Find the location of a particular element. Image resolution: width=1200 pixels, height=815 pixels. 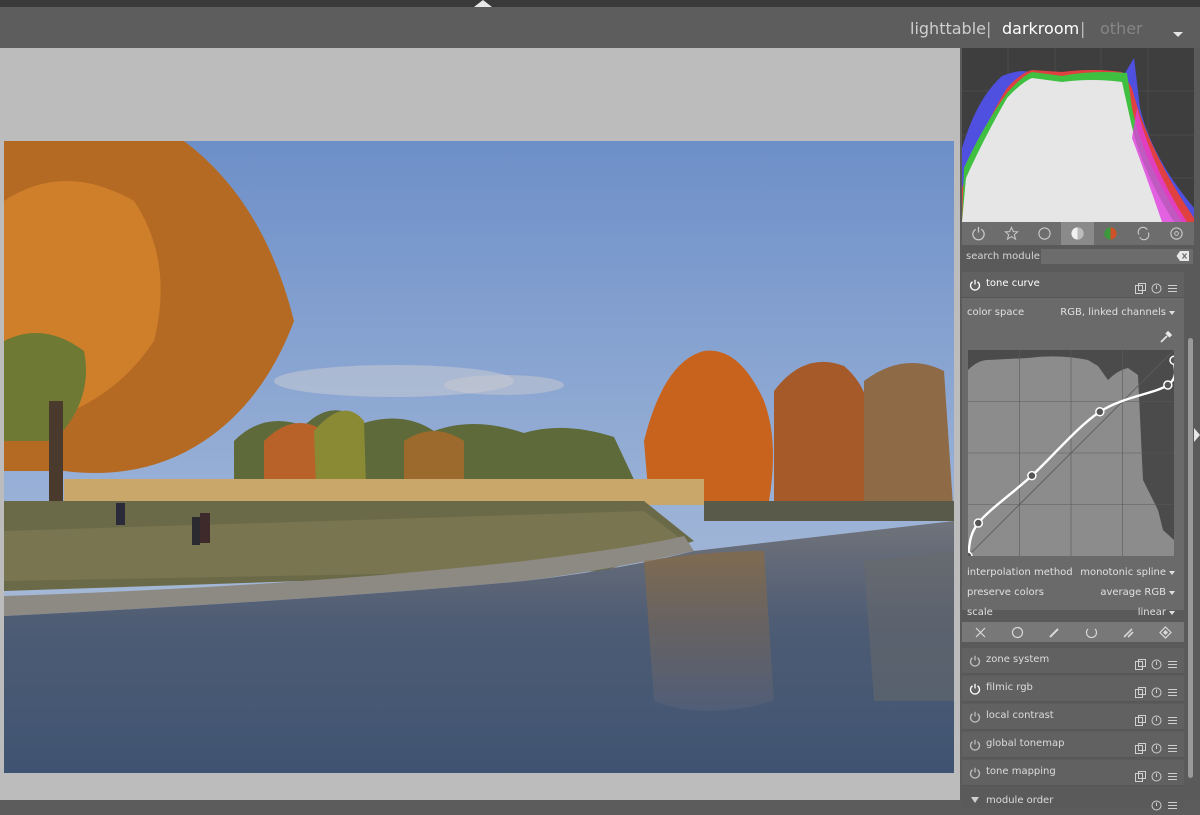

group-tab-favourites is located at coordinates (1011, 233).